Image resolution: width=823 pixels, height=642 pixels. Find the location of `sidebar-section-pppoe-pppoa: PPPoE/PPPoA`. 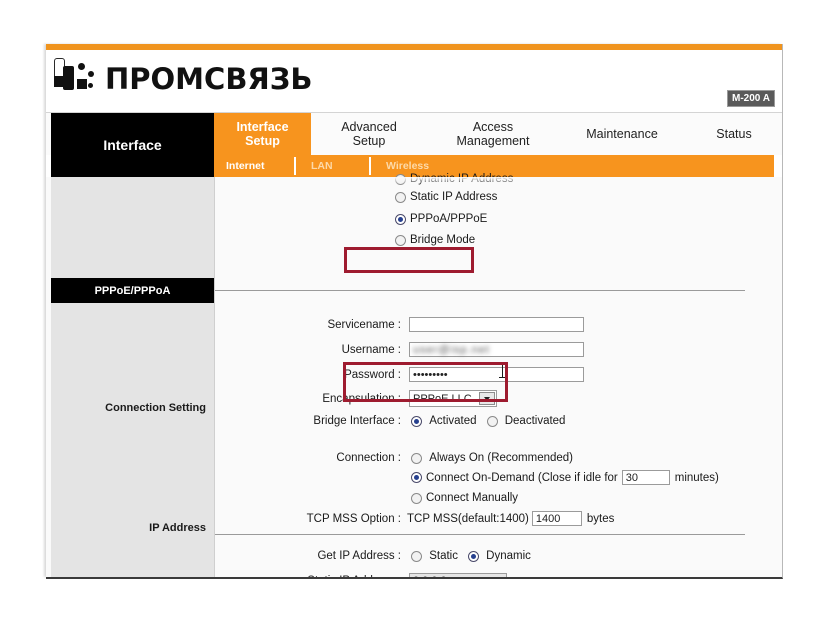

sidebar-section-pppoe-pppoa: PPPoE/PPPoA is located at coordinates (132, 290).